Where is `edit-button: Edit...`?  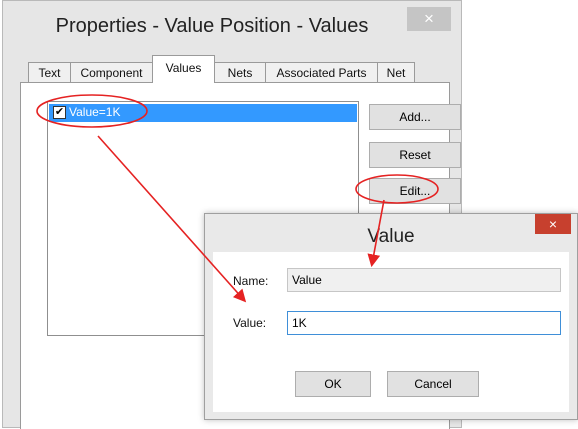 edit-button: Edit... is located at coordinates (415, 191).